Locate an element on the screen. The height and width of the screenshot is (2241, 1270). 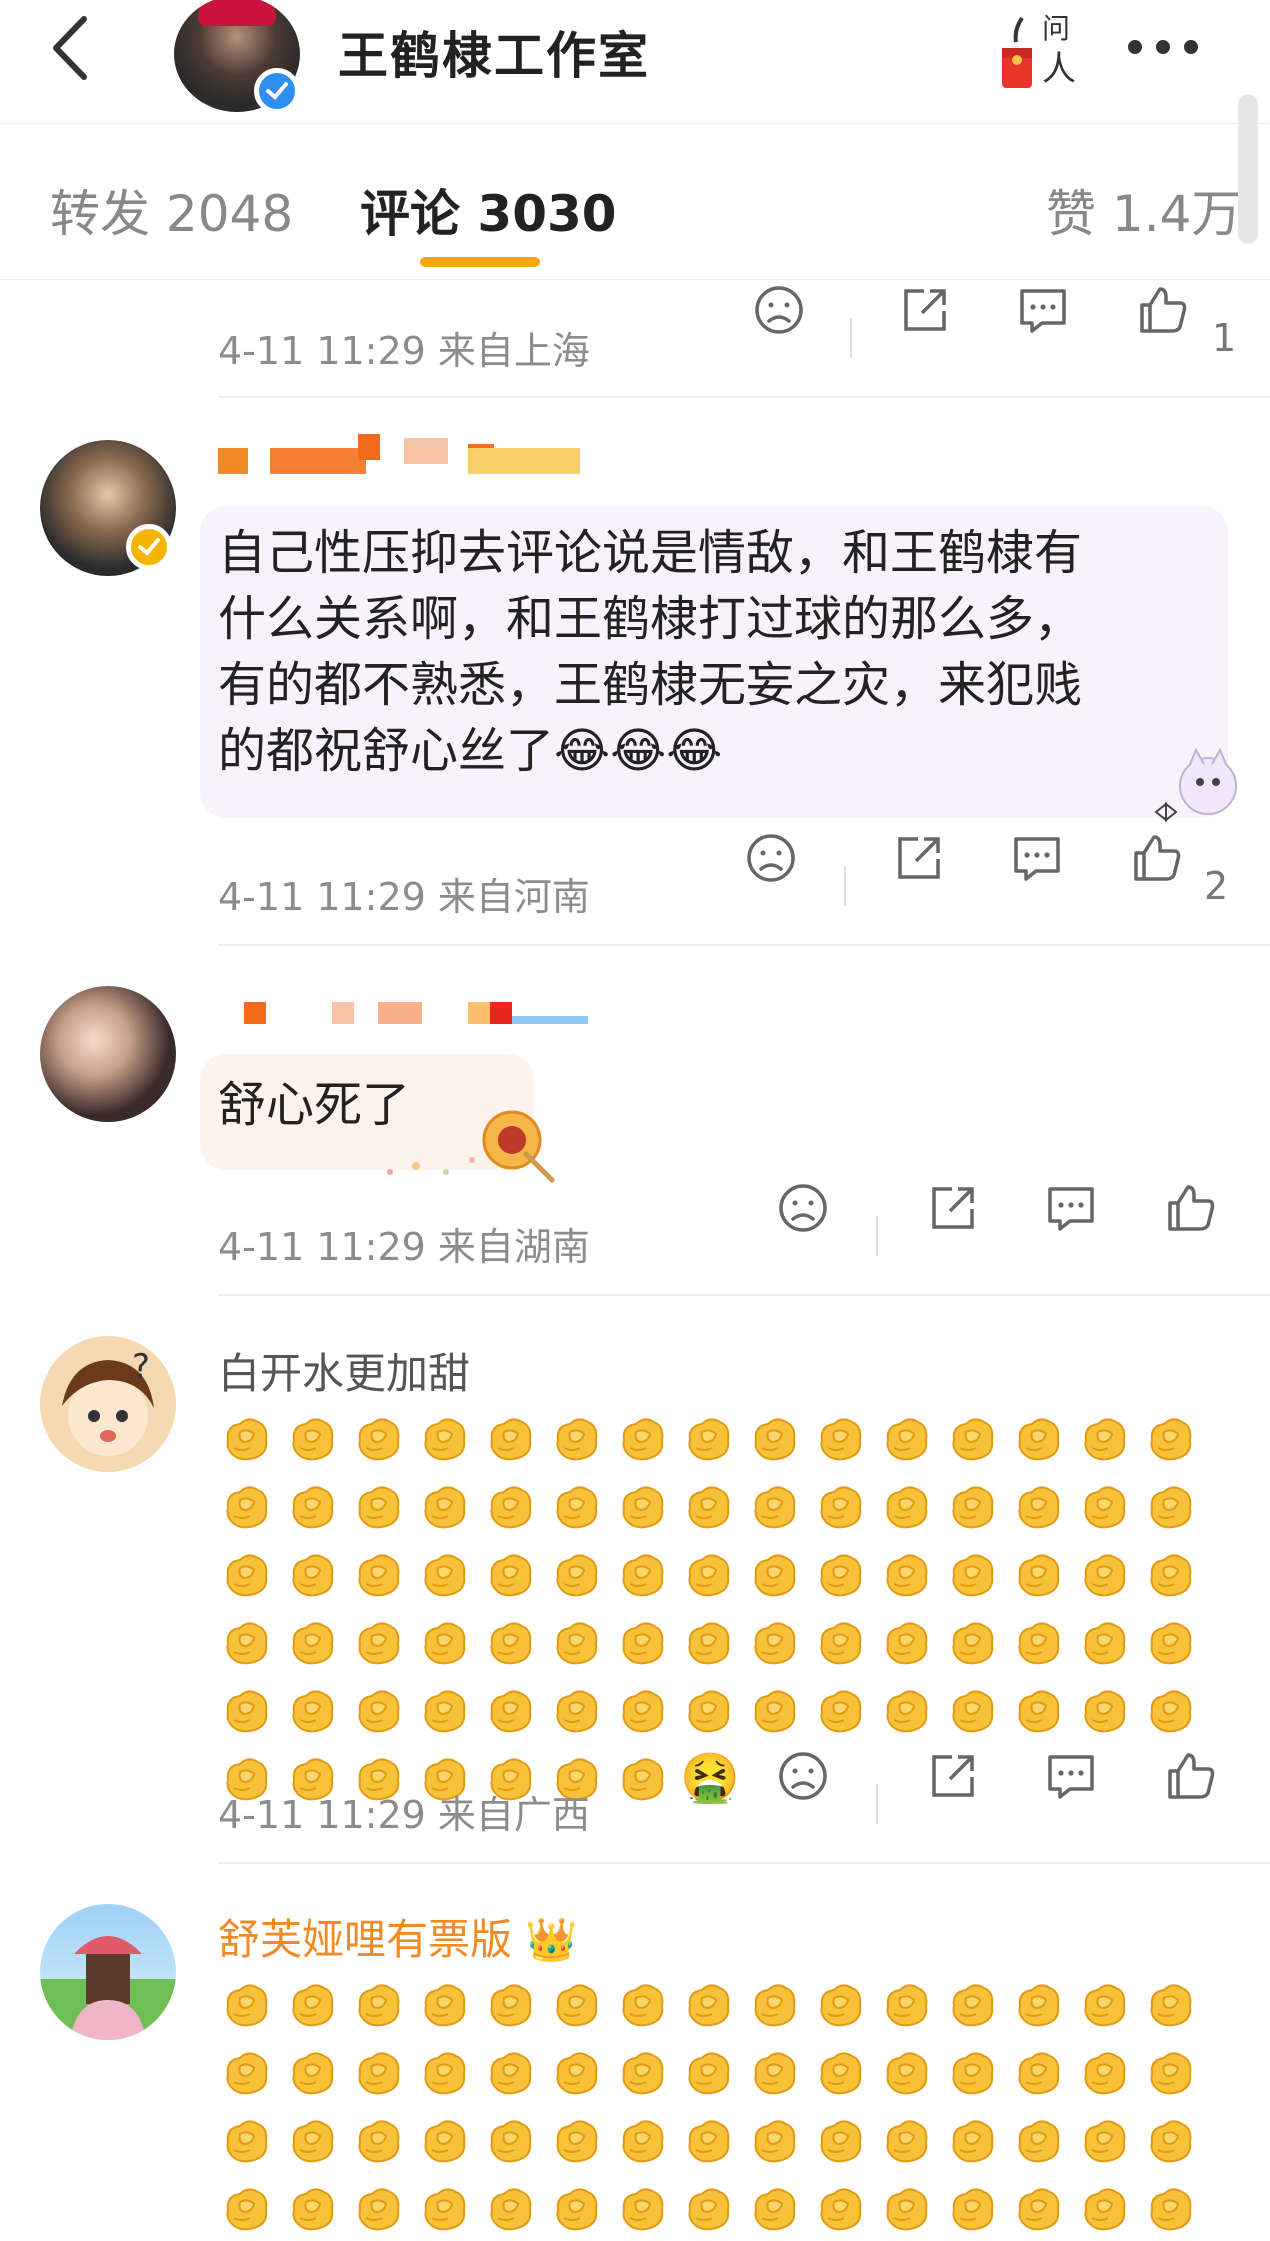
more-icon is located at coordinates (1174, 47).